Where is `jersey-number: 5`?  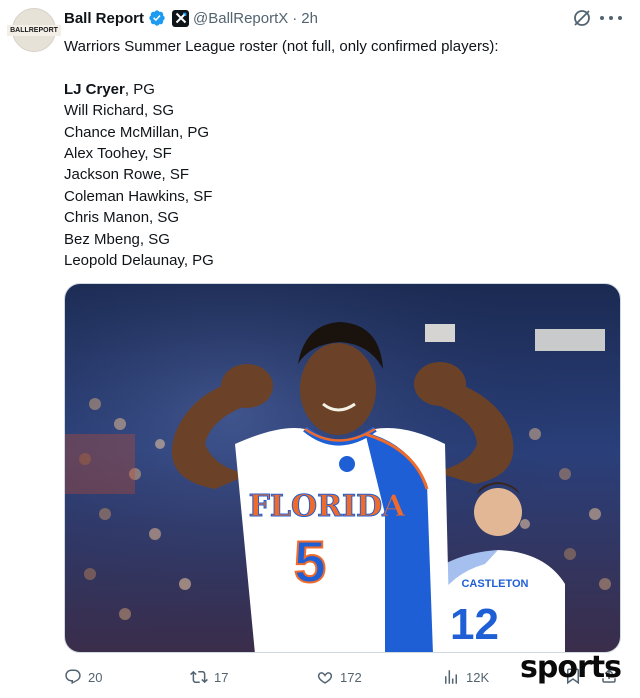 jersey-number: 5 is located at coordinates (310, 562).